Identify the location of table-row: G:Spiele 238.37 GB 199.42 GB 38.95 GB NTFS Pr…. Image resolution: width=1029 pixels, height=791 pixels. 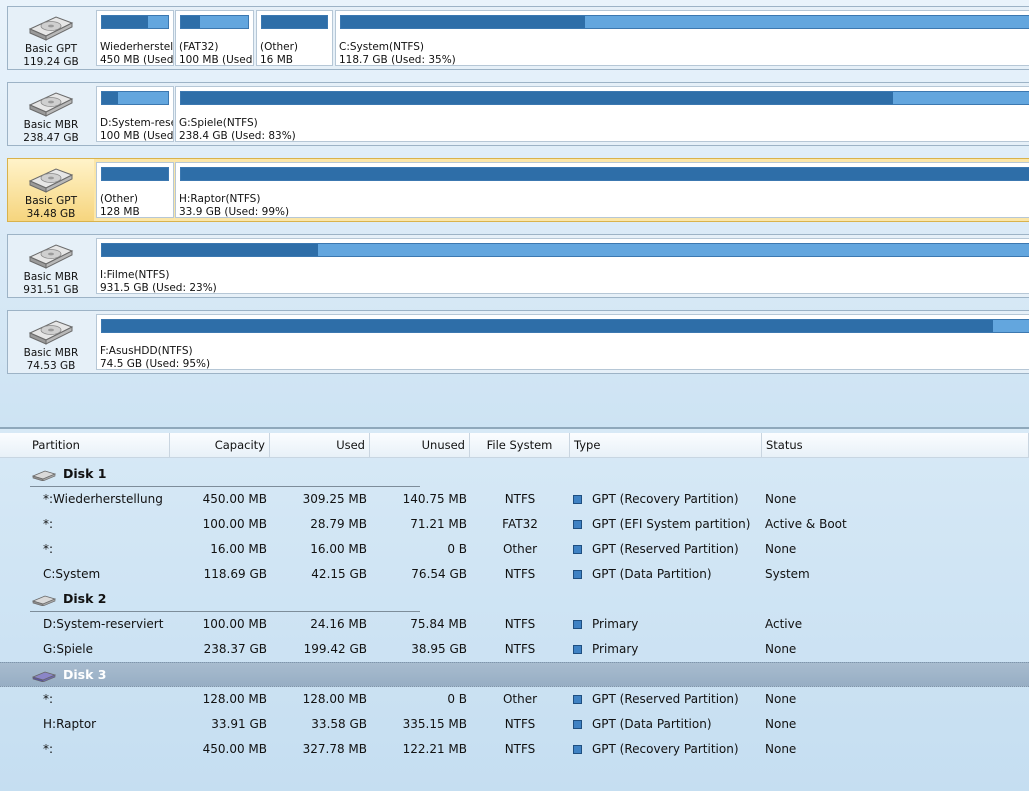
(514, 649).